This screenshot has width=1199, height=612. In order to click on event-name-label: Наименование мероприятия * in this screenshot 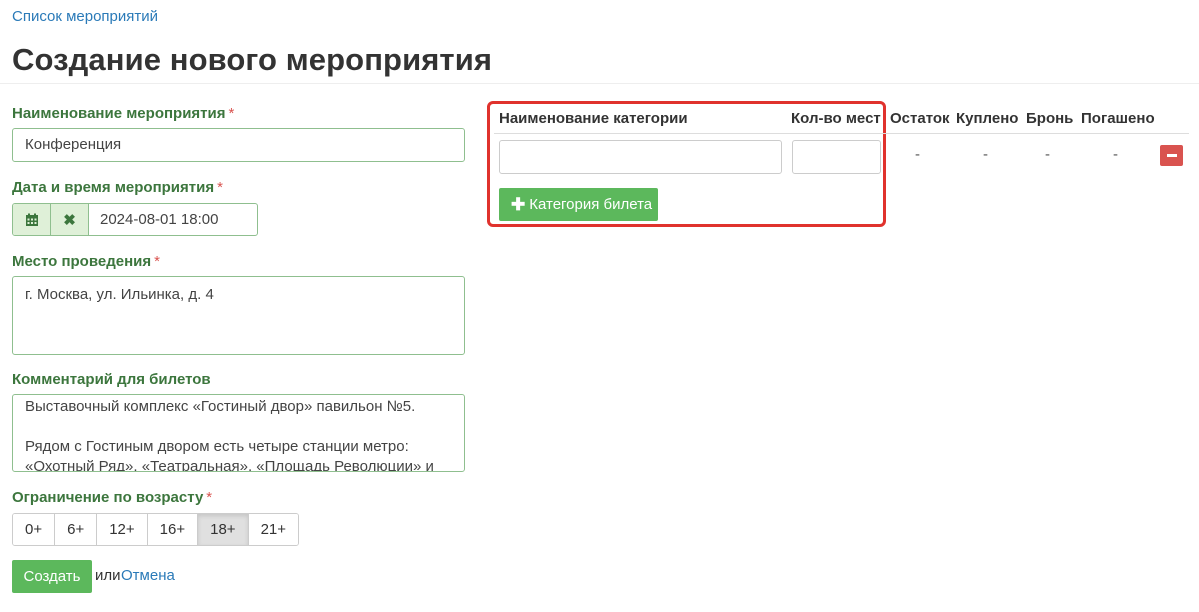, I will do `click(123, 113)`.